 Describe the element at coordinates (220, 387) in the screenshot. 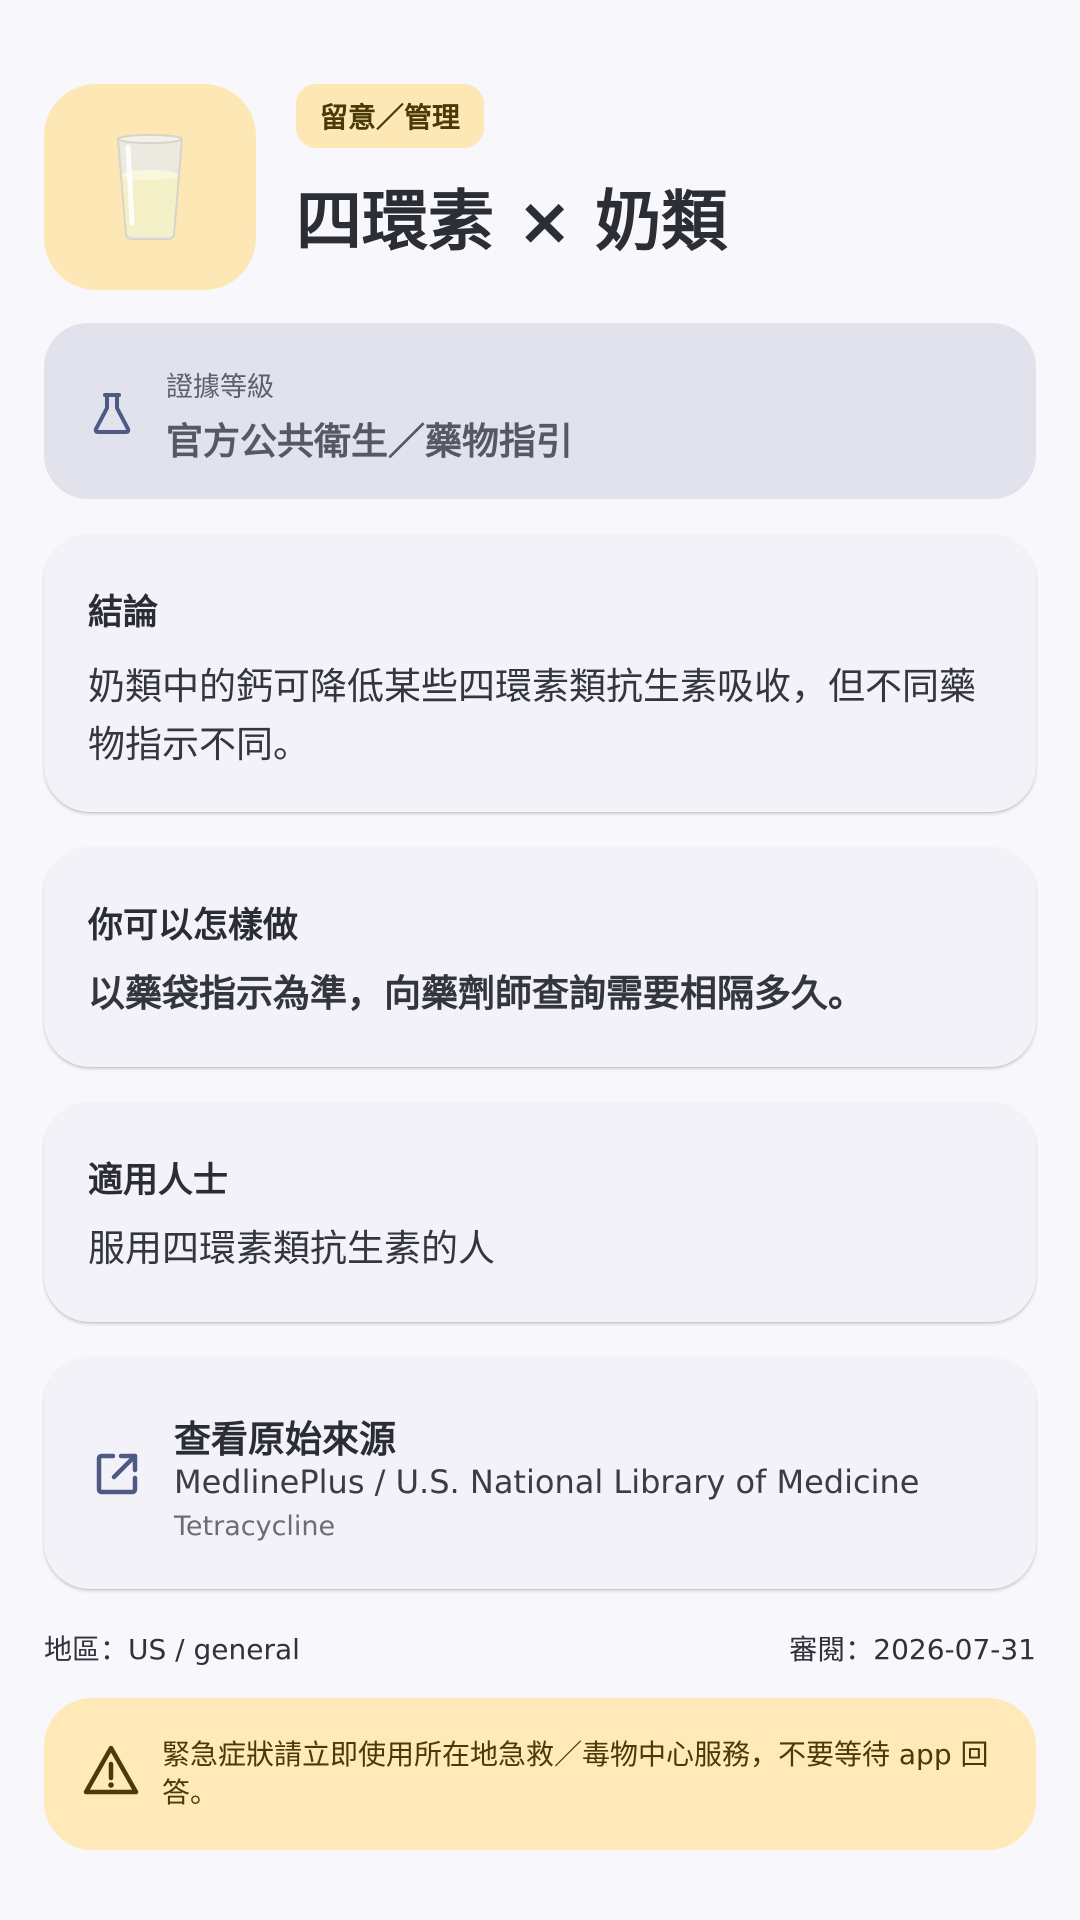

I see `evidence-label: 證據等級` at that location.